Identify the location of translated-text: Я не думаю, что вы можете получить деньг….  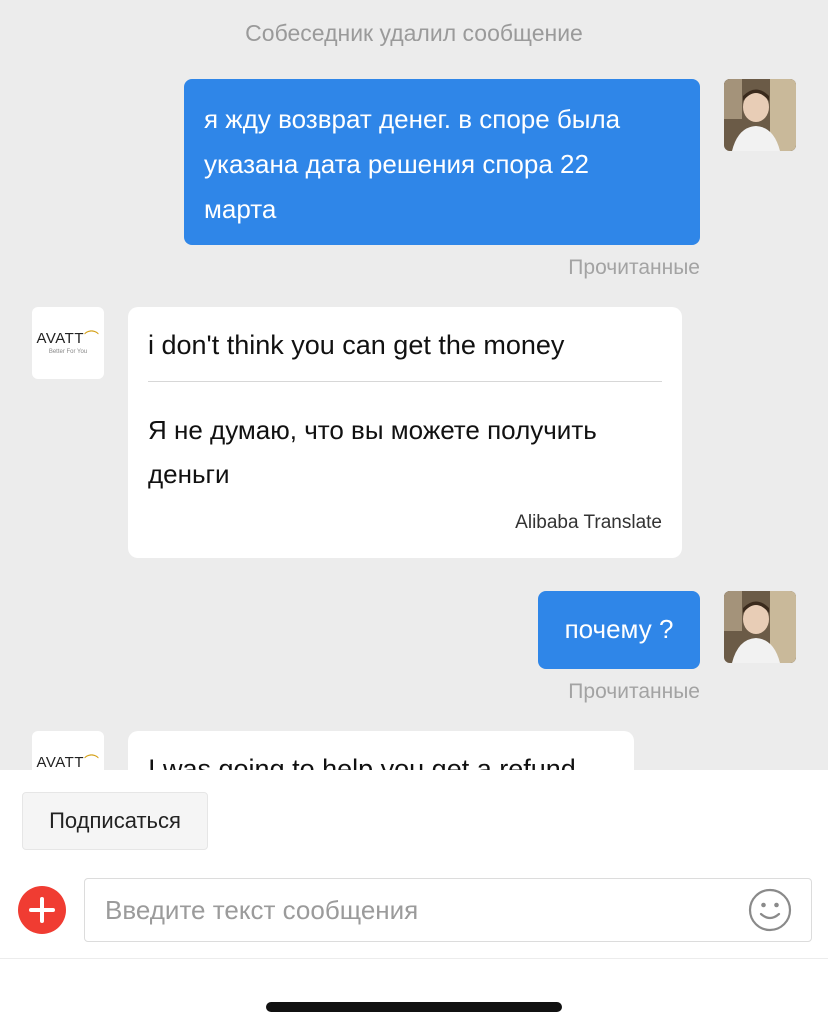
(405, 452).